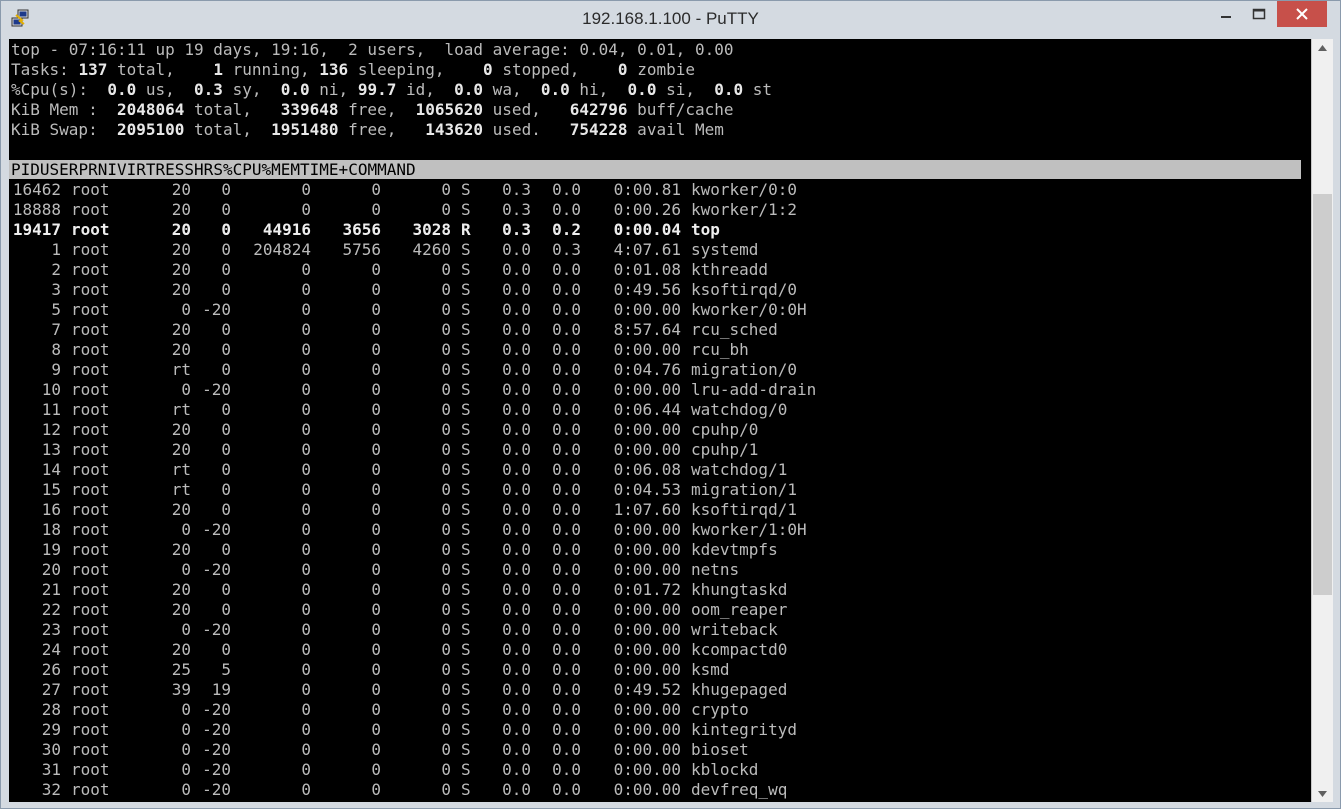 The width and height of the screenshot is (1341, 809). I want to click on cell-command: kworker/0:0, so click(744, 189).